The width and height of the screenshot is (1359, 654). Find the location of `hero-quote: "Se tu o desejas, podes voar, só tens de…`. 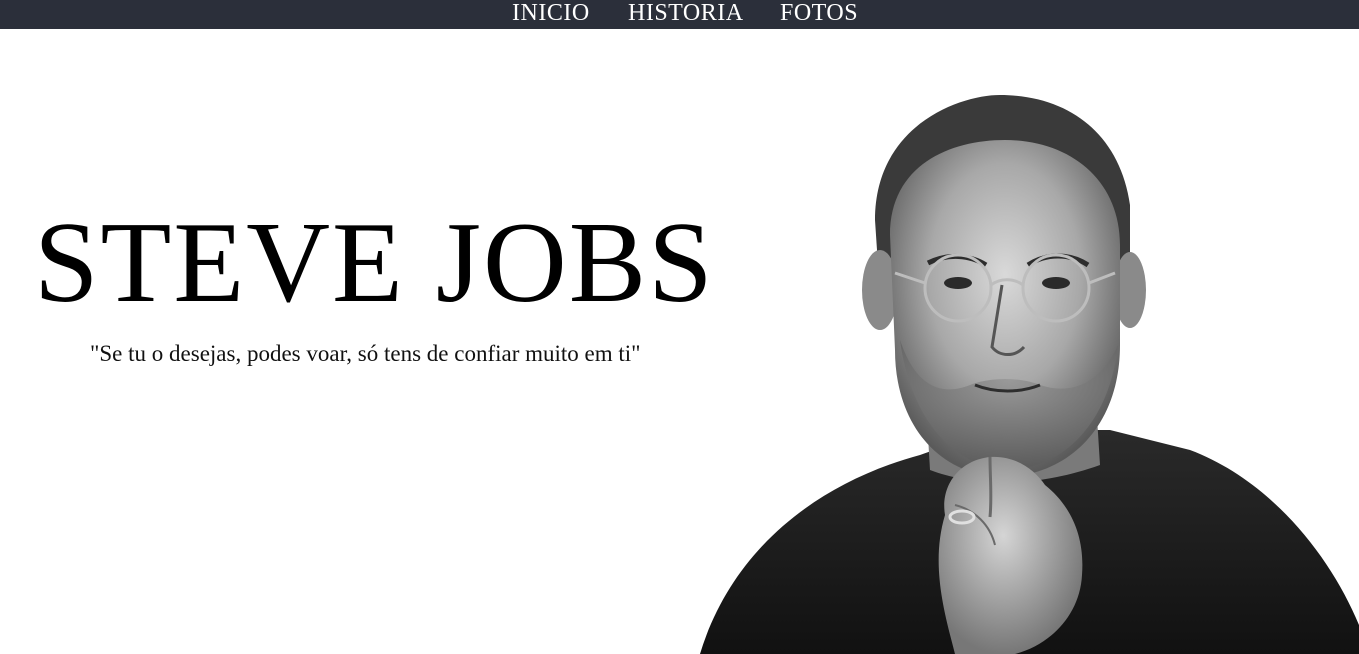

hero-quote: "Se tu o desejas, podes voar, só tens de… is located at coordinates (365, 353).